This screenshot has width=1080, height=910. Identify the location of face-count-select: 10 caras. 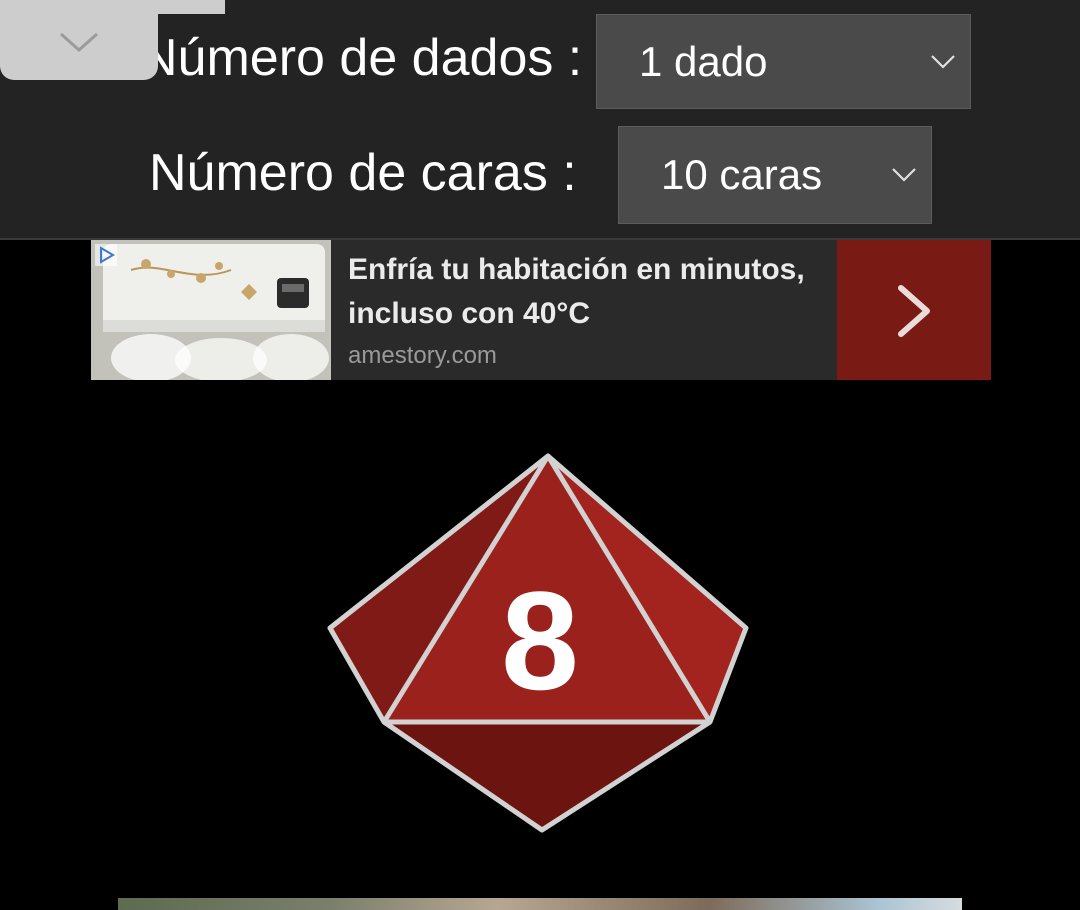
(775, 175).